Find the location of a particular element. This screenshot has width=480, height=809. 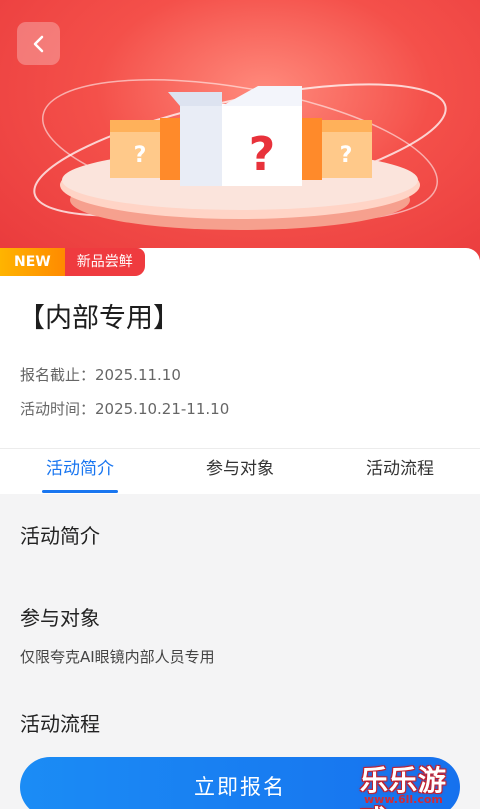

chevron-left-icon is located at coordinates (38, 43).